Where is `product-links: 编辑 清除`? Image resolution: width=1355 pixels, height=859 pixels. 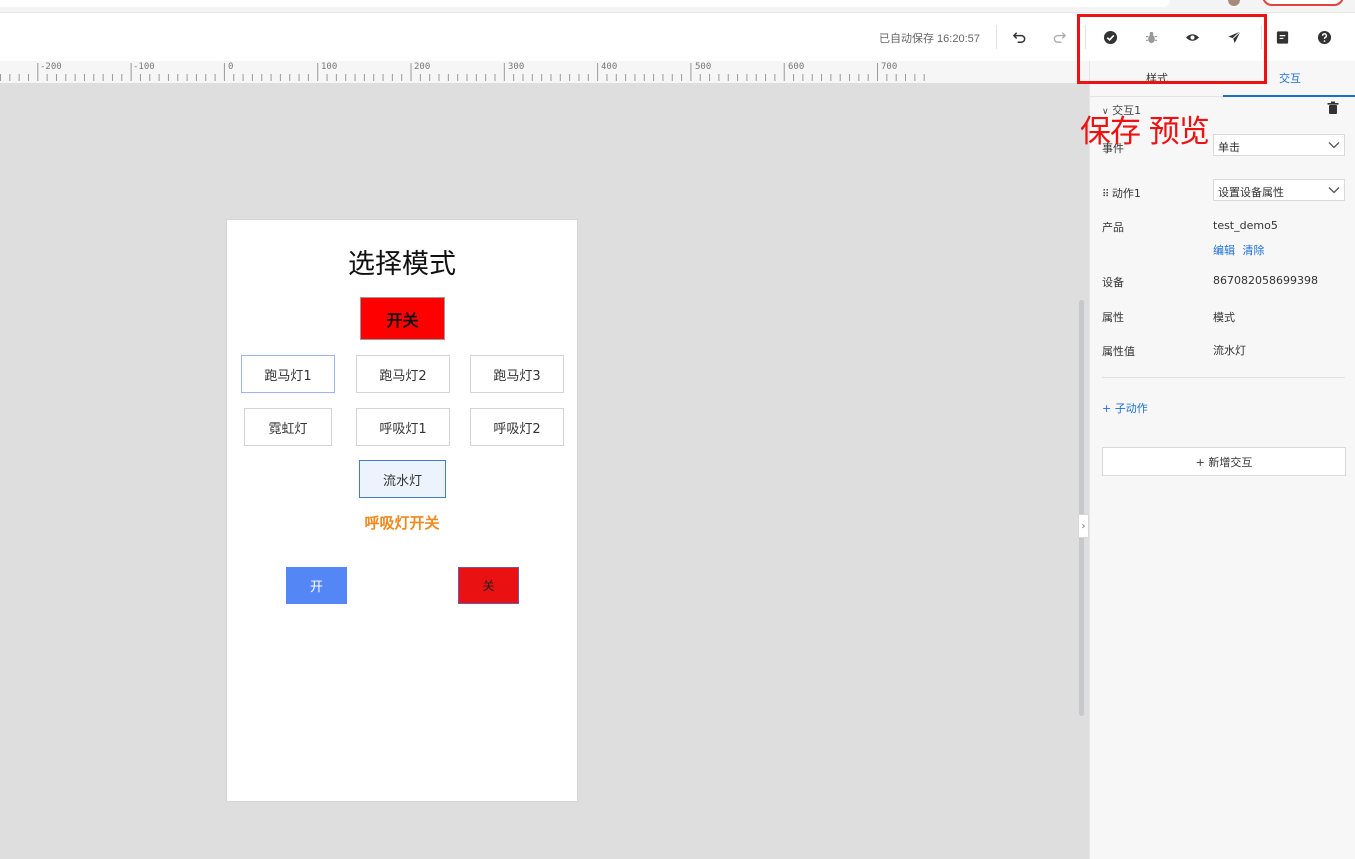 product-links: 编辑 清除 is located at coordinates (1239, 250).